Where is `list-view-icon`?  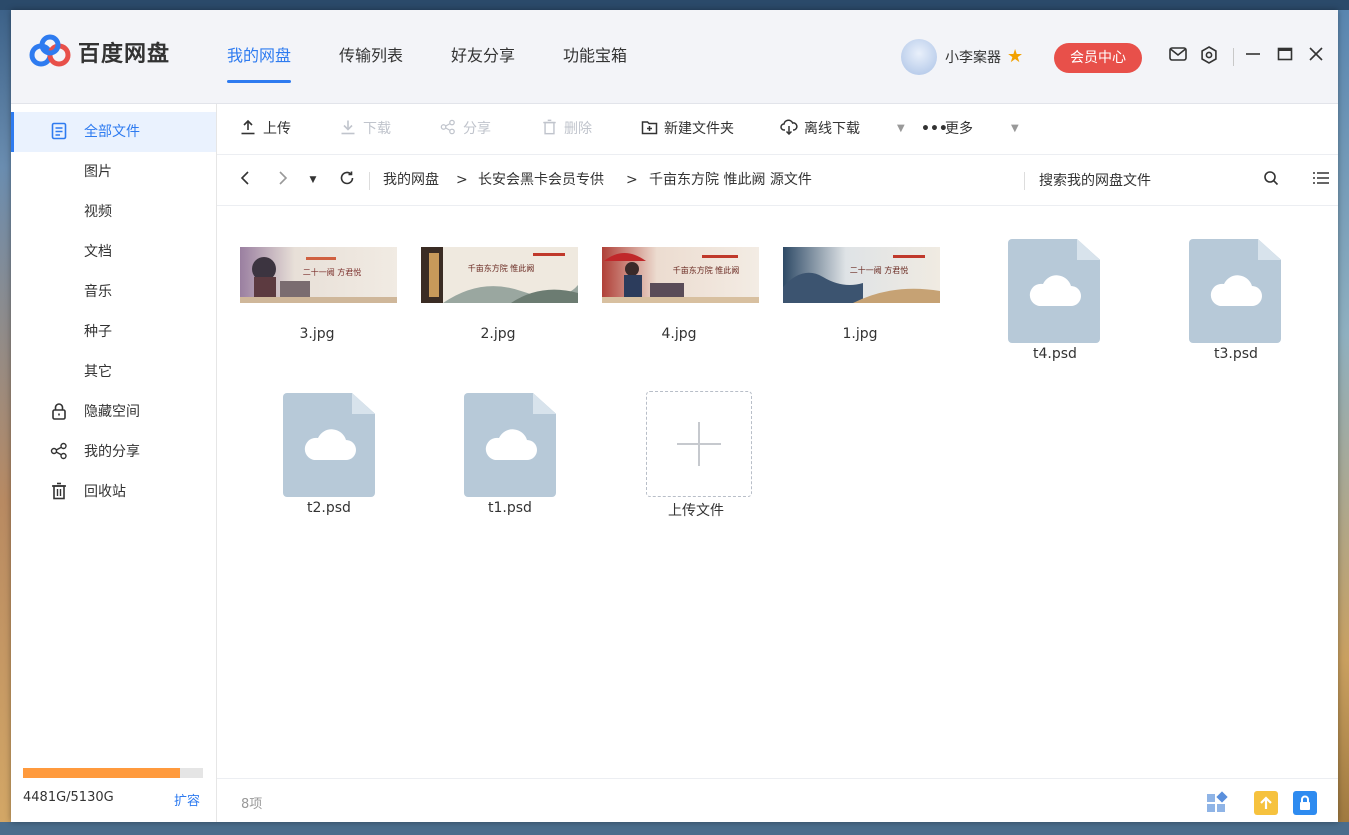
list-view-icon is located at coordinates (1321, 180).